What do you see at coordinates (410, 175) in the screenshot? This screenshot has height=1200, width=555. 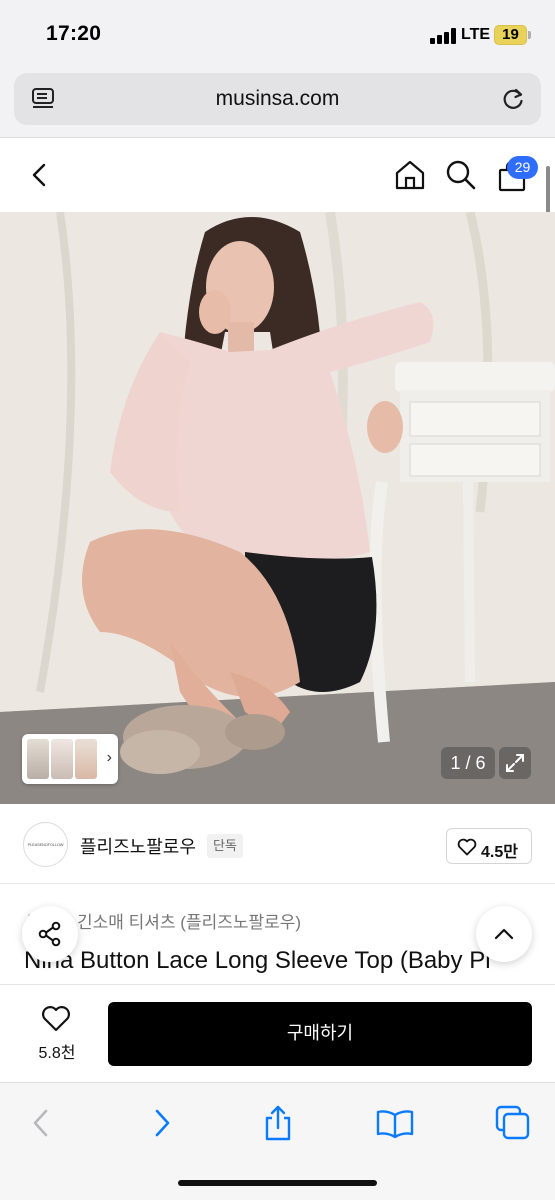 I see `home-icon` at bounding box center [410, 175].